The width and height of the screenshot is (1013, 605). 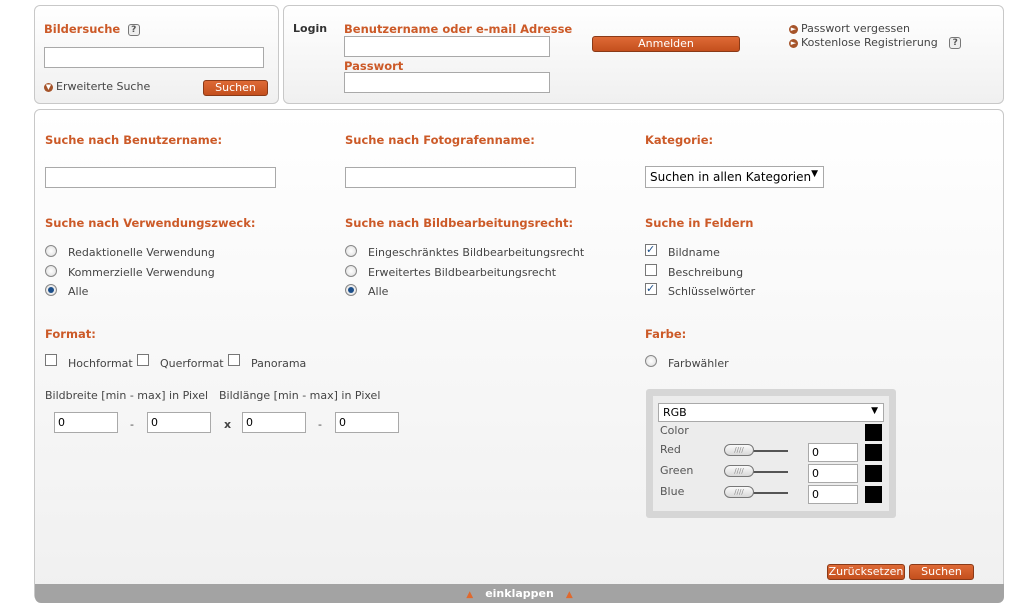 What do you see at coordinates (179, 422) in the screenshot?
I see `width-max-input` at bounding box center [179, 422].